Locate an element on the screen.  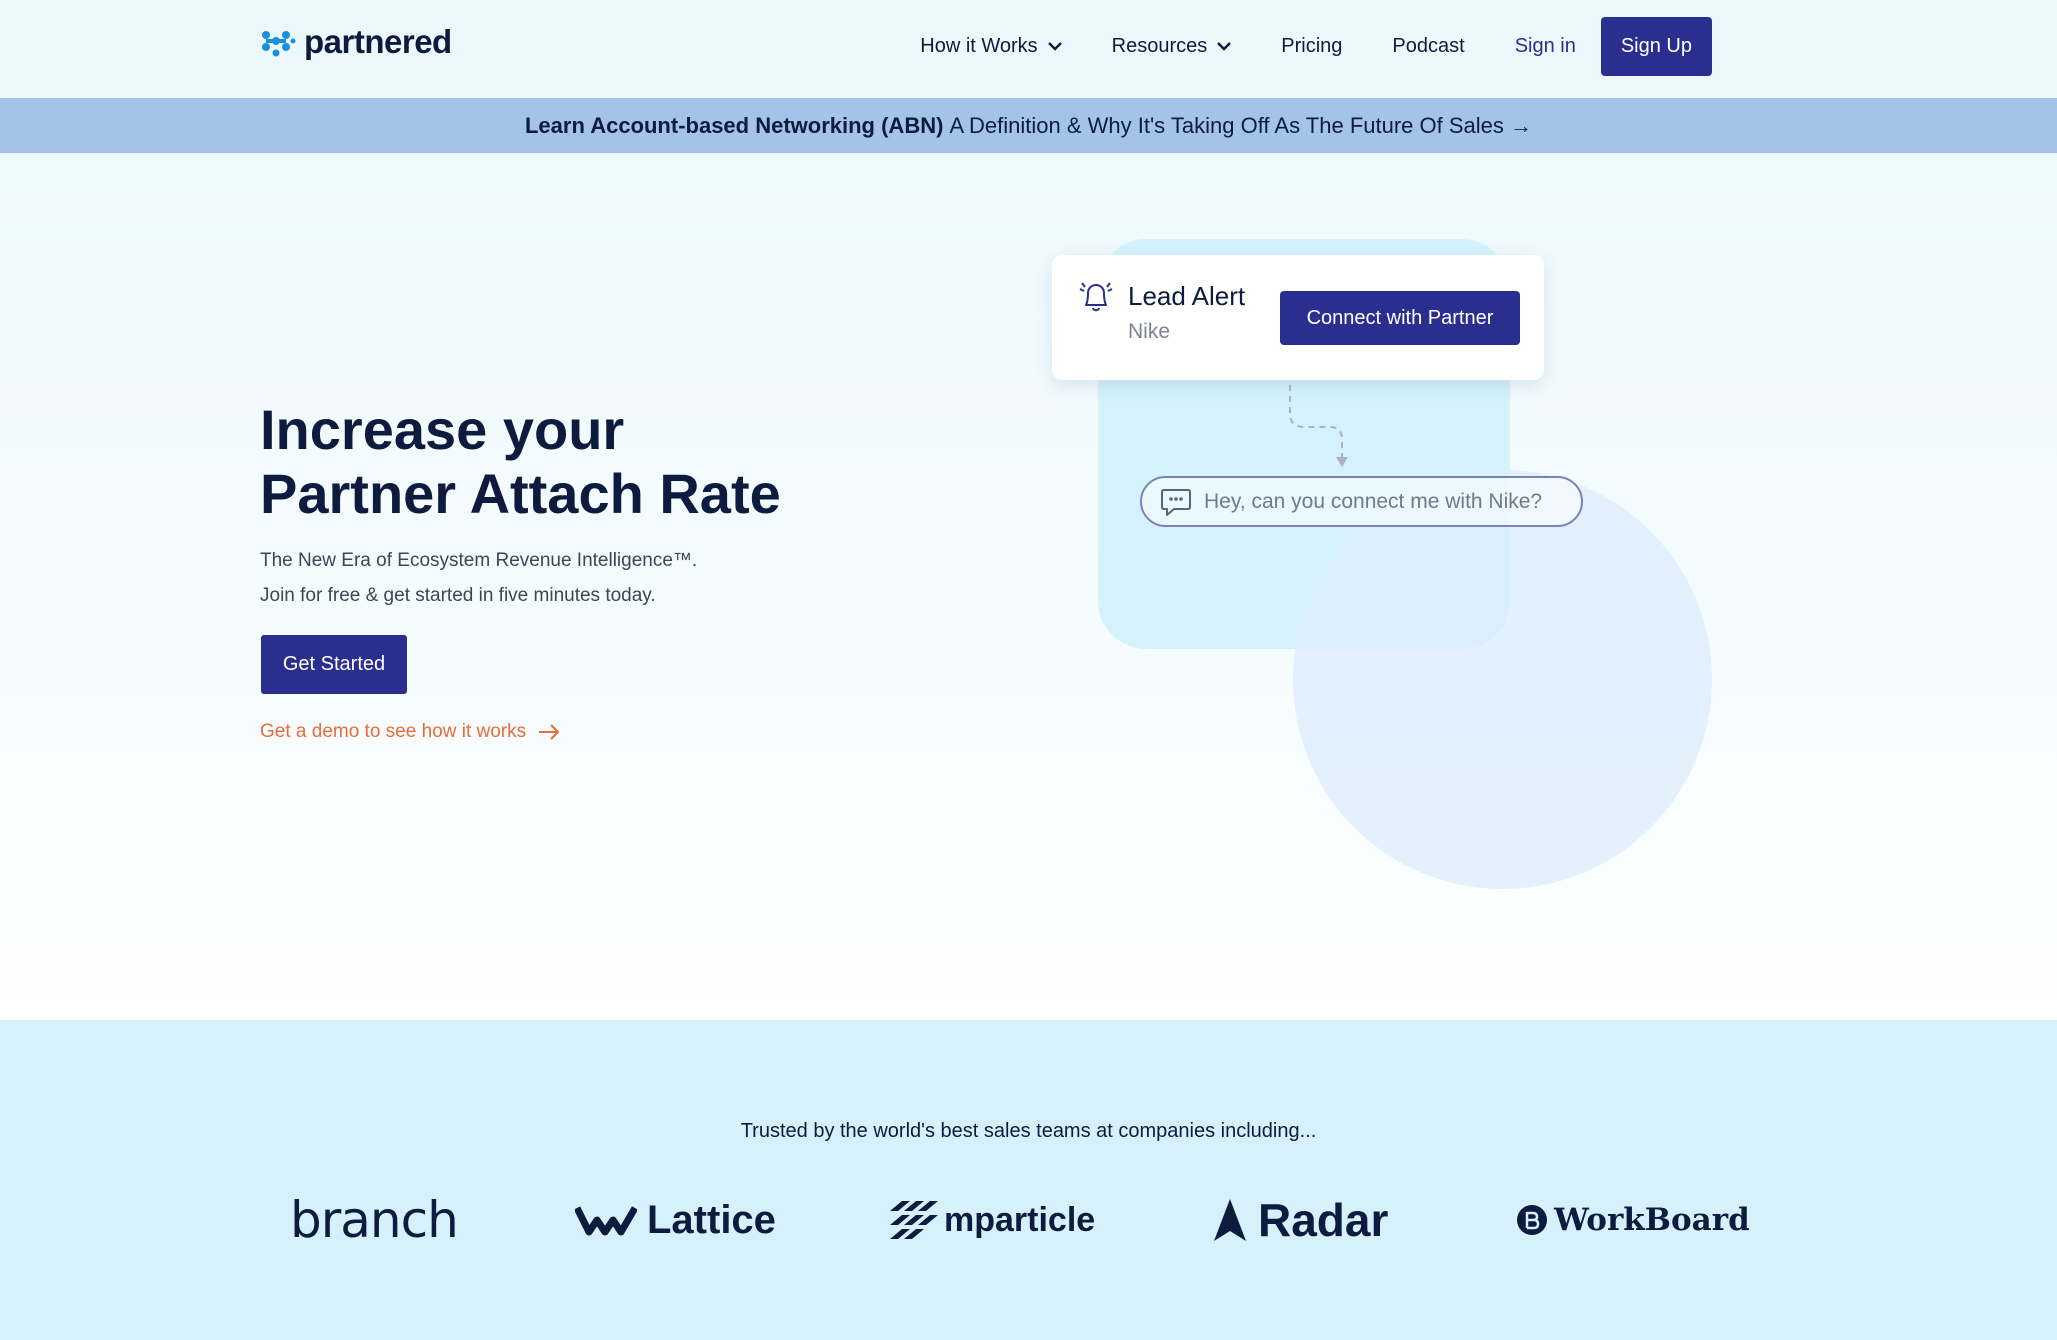
radar-logo-text: Radar is located at coordinates (1323, 1220).